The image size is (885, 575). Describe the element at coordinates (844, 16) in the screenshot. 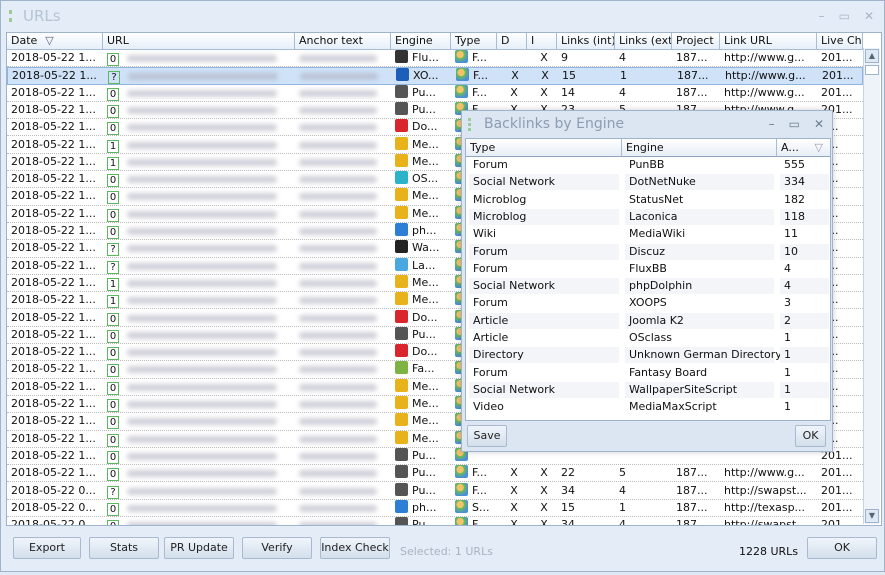

I see `maximize-button: ▭` at that location.